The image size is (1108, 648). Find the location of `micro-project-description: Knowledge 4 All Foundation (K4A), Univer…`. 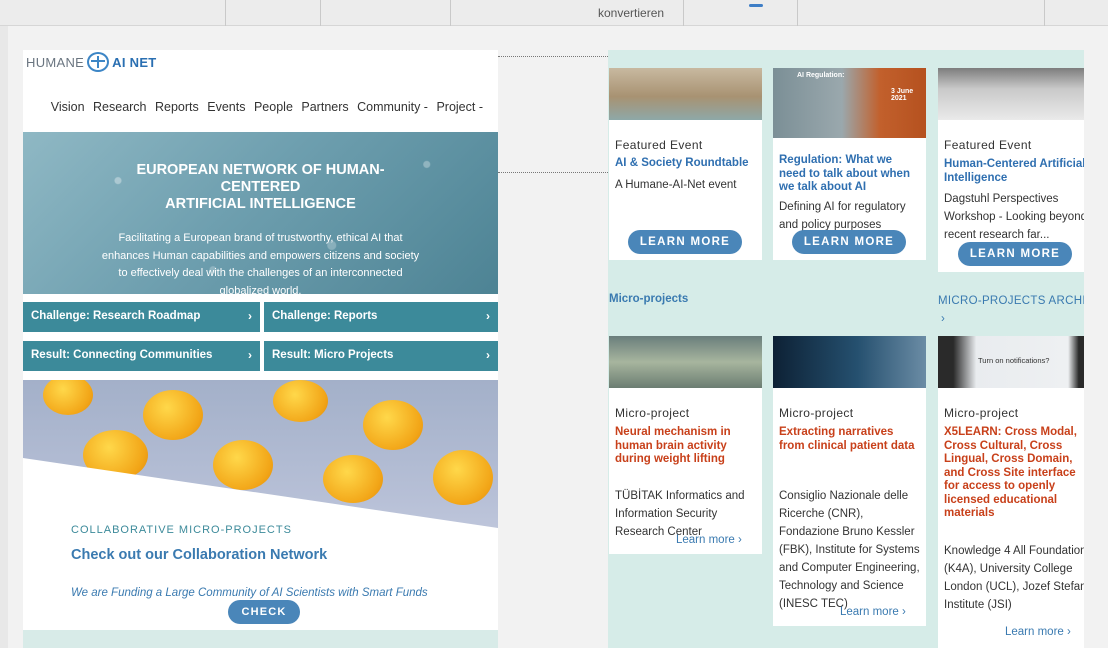

micro-project-description: Knowledge 4 All Foundation (K4A), Univer… is located at coordinates (1014, 578).